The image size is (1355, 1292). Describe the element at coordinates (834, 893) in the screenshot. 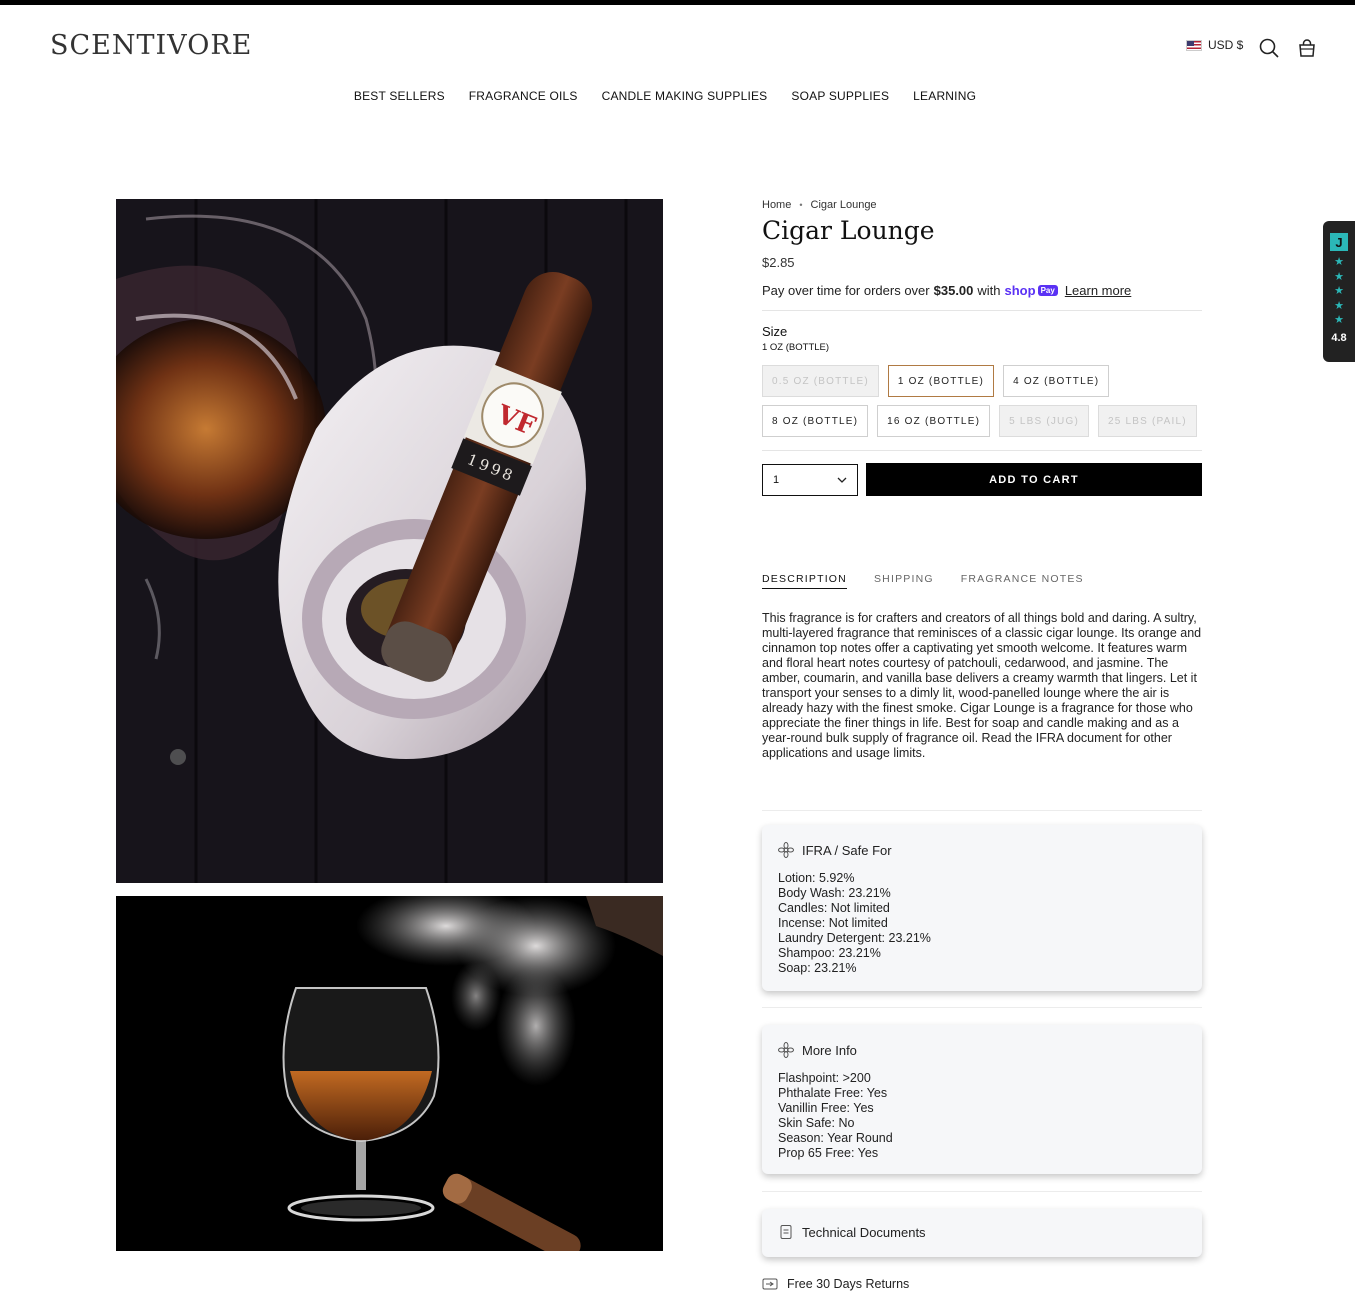

I see `ifra-line: Body Wash: 23.21%` at that location.